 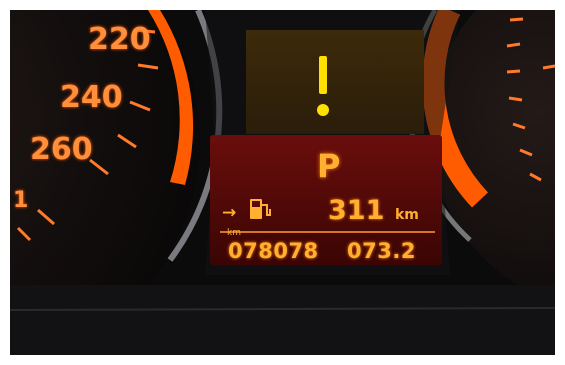 What do you see at coordinates (335, 82) in the screenshot?
I see `warning-panel-inner` at bounding box center [335, 82].